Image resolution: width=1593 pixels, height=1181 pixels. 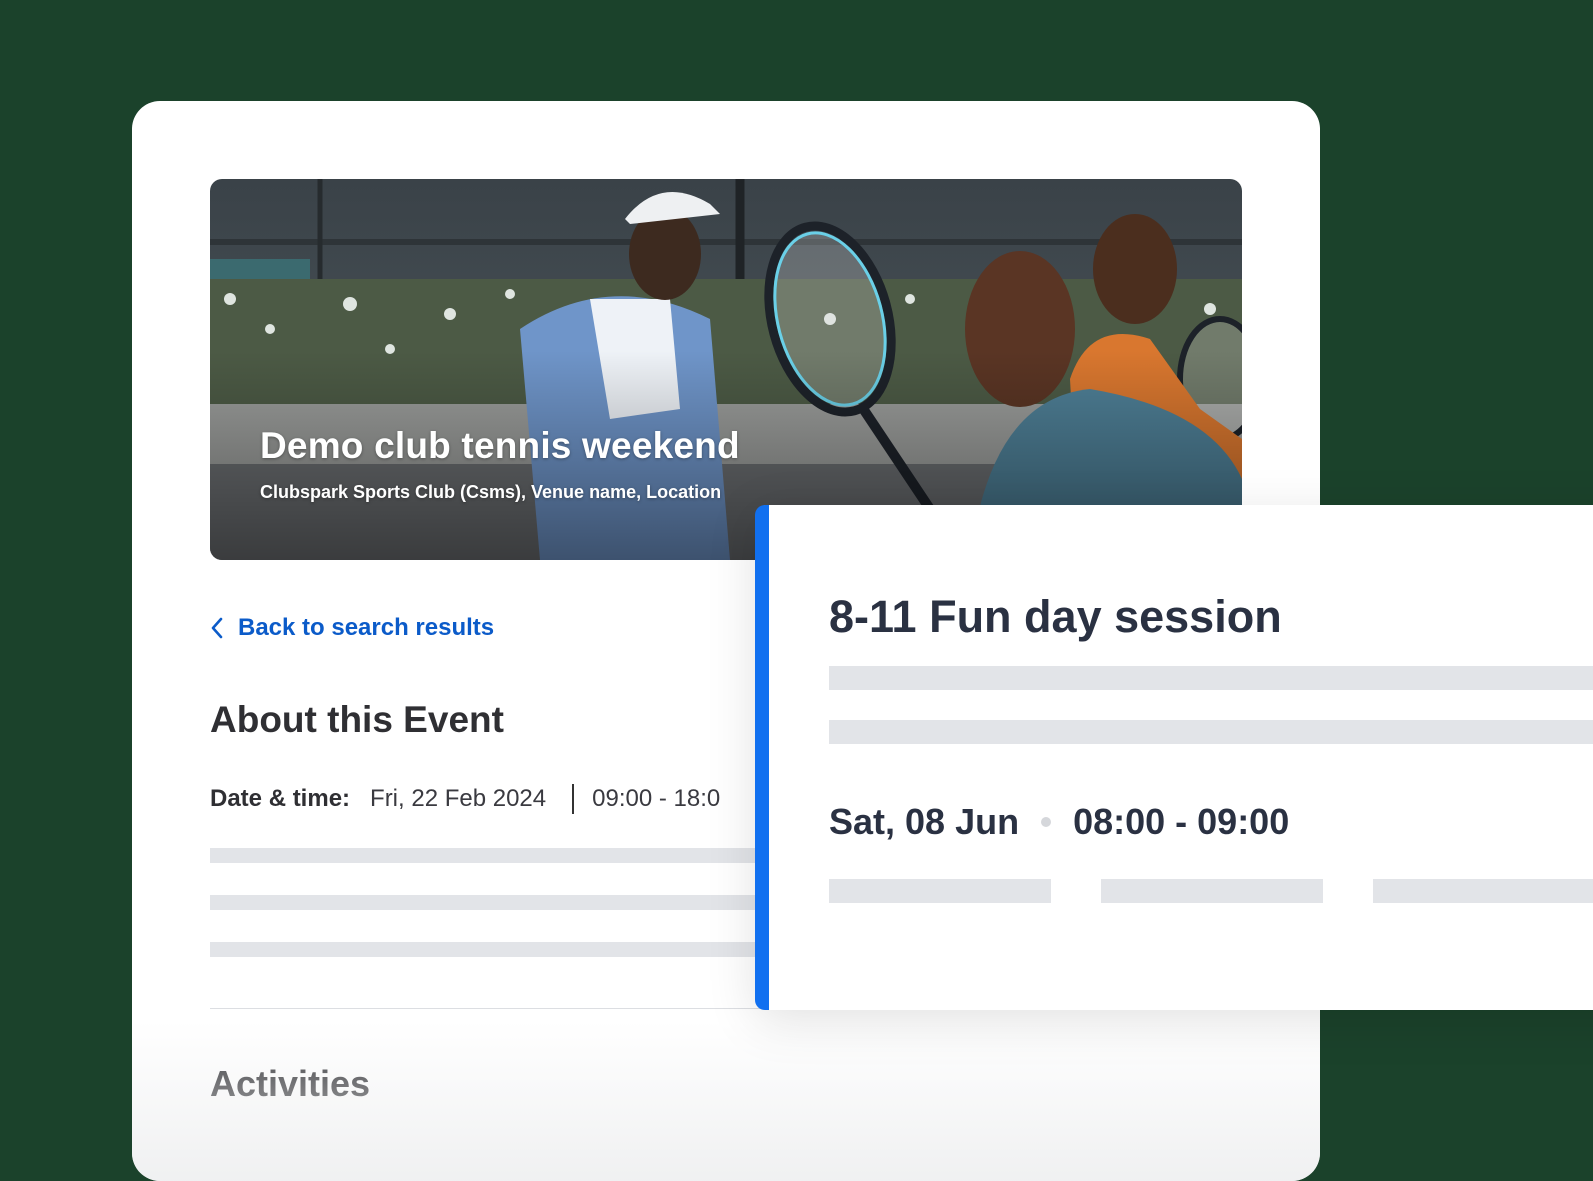 I want to click on about-heading: About this Event, so click(x=357, y=719).